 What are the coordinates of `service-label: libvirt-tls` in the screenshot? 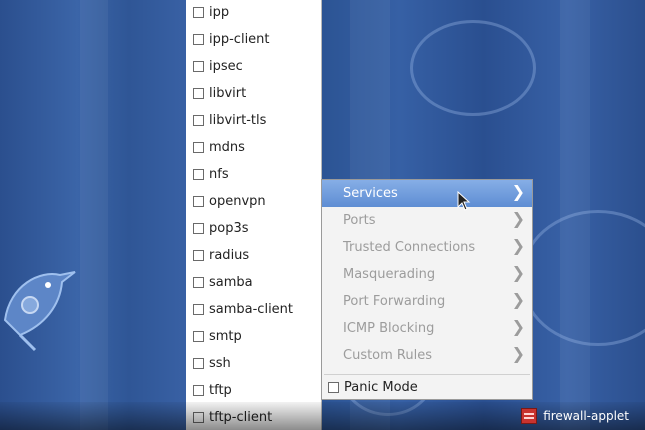 It's located at (238, 120).